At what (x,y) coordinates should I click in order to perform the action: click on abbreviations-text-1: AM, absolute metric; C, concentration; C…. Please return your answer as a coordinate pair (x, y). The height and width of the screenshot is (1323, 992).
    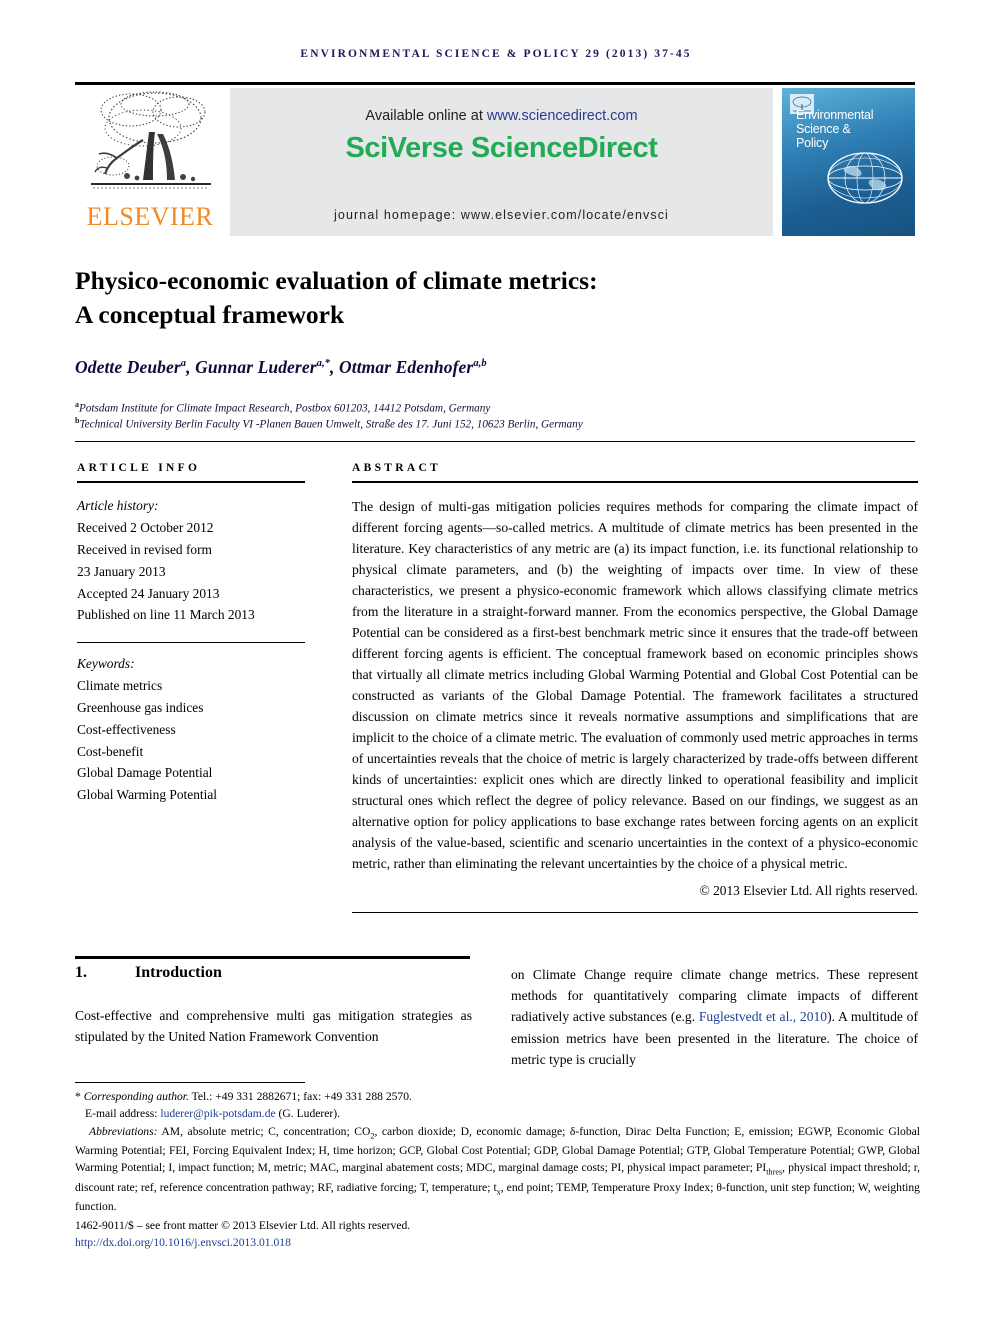
    Looking at the image, I should click on (264, 1132).